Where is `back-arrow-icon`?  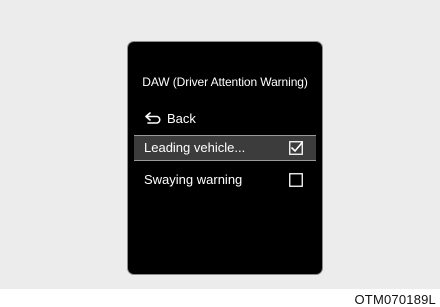 back-arrow-icon is located at coordinates (156, 118).